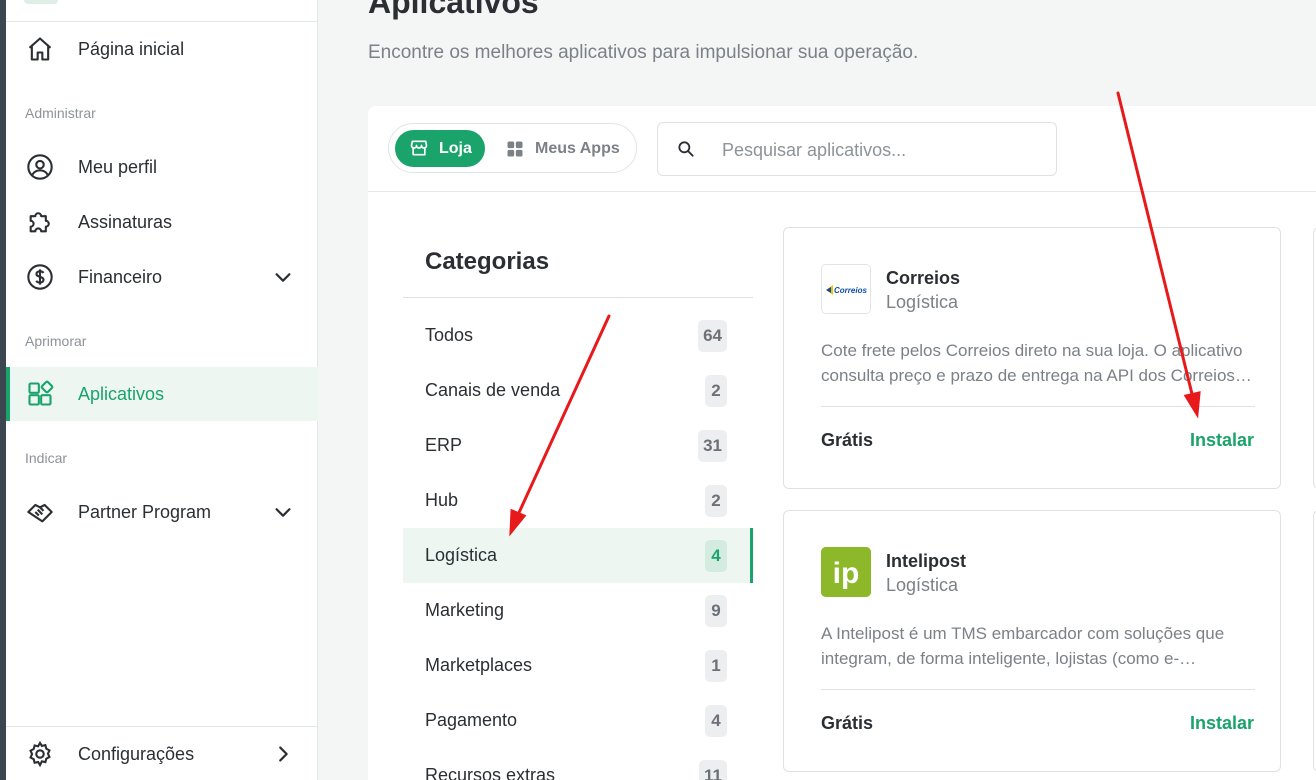  What do you see at coordinates (419, 148) in the screenshot?
I see `store-icon` at bounding box center [419, 148].